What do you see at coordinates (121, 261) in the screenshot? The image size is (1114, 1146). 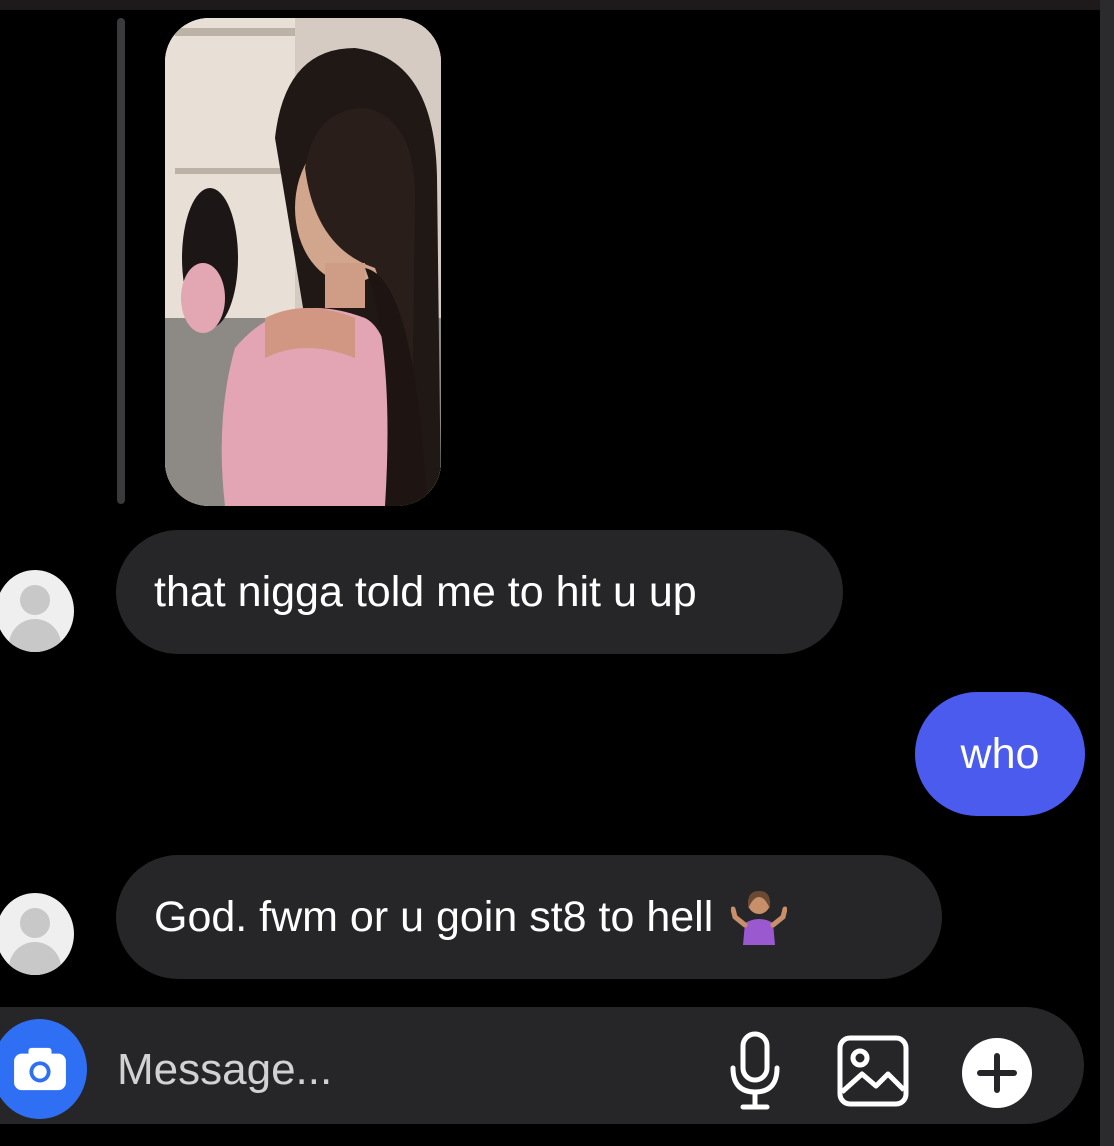 I see `reply-indicator-line` at bounding box center [121, 261].